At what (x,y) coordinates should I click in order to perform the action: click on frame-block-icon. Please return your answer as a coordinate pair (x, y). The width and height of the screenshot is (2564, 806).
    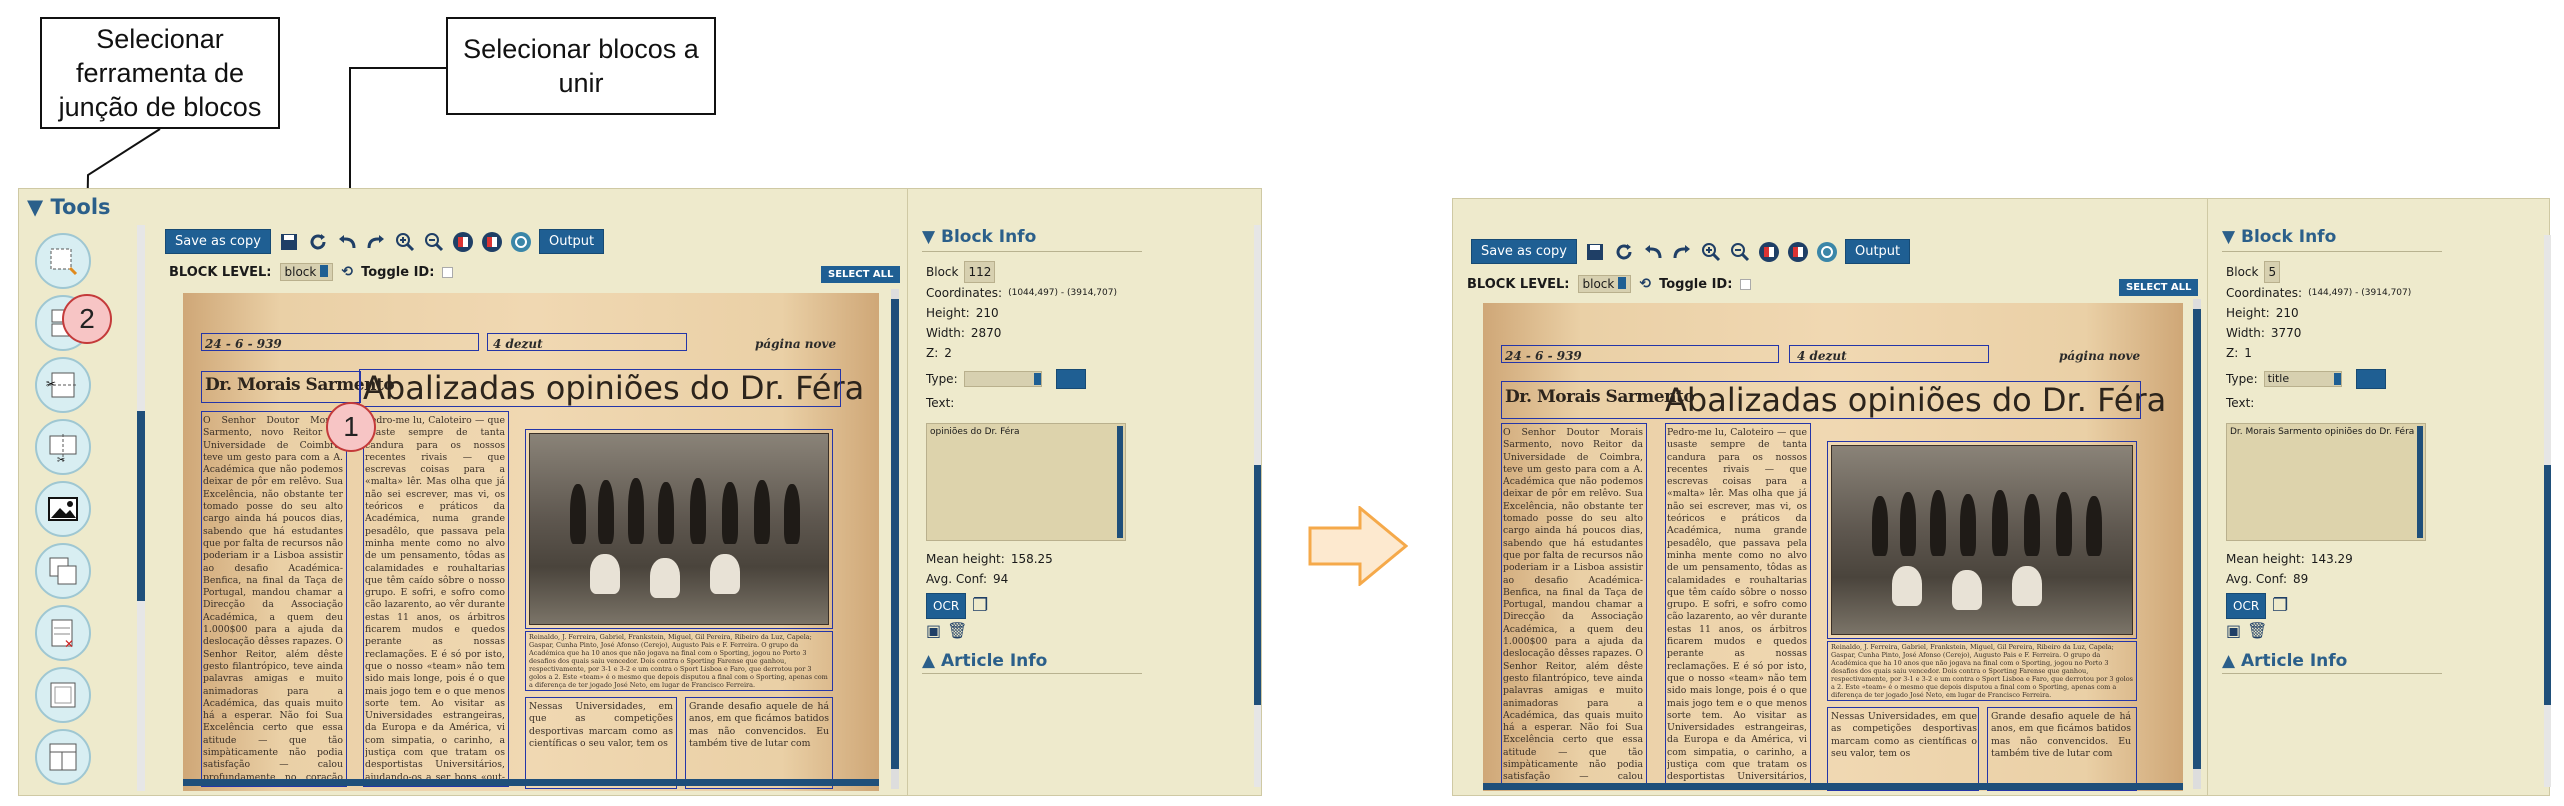
    Looking at the image, I should click on (63, 695).